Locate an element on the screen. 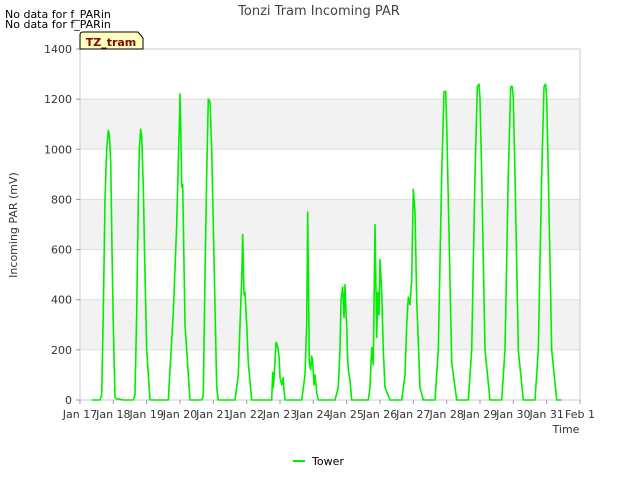  x-tick-label: Jan 31 is located at coordinates (545, 414).